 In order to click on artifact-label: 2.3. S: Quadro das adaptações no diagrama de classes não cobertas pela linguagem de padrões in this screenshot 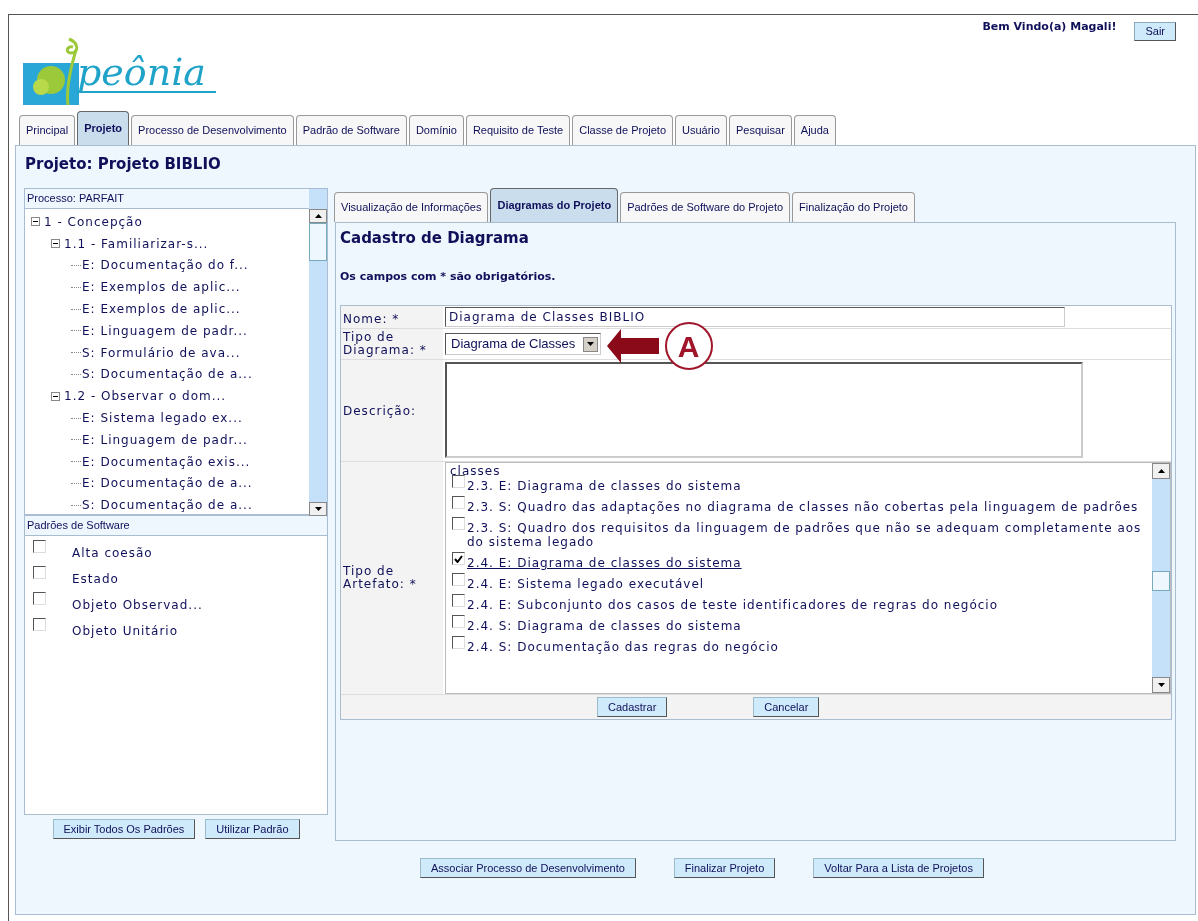, I will do `click(803, 507)`.